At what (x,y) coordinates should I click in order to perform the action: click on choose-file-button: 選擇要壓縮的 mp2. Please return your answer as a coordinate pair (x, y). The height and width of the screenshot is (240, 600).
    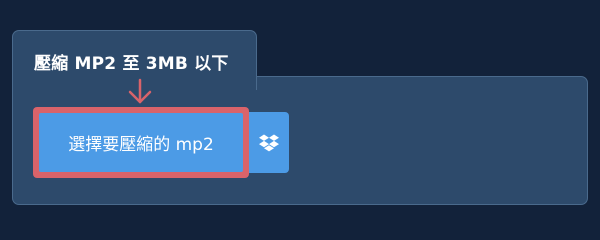
    Looking at the image, I should click on (141, 142).